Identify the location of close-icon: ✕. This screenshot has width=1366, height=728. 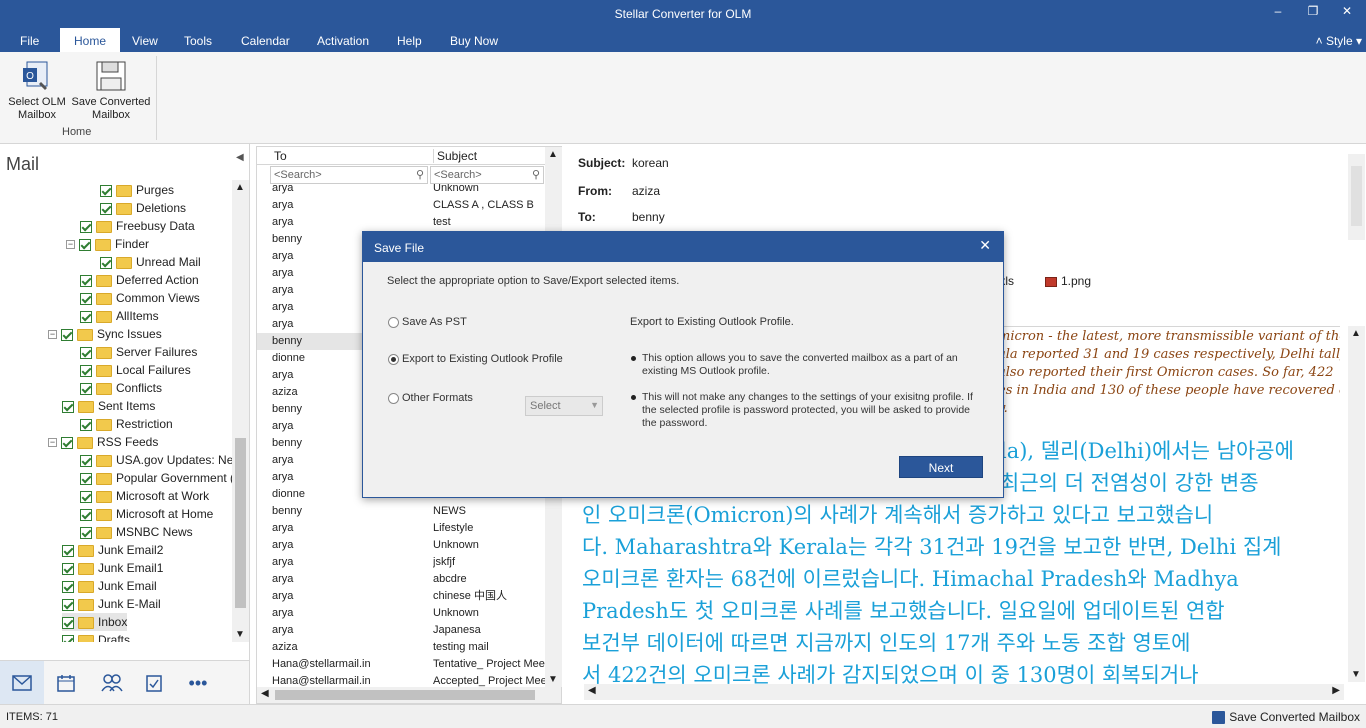
(985, 245).